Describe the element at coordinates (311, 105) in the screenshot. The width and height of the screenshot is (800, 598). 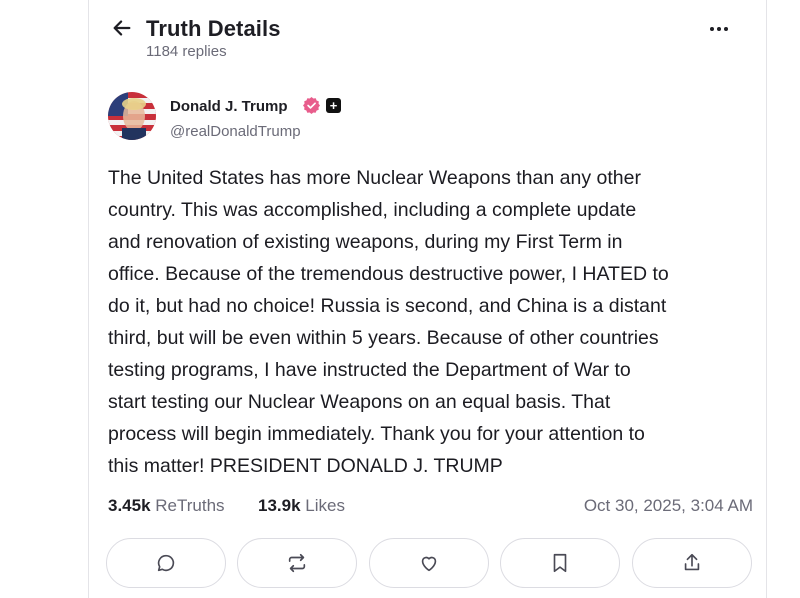
I see `verified-badge-icon` at that location.